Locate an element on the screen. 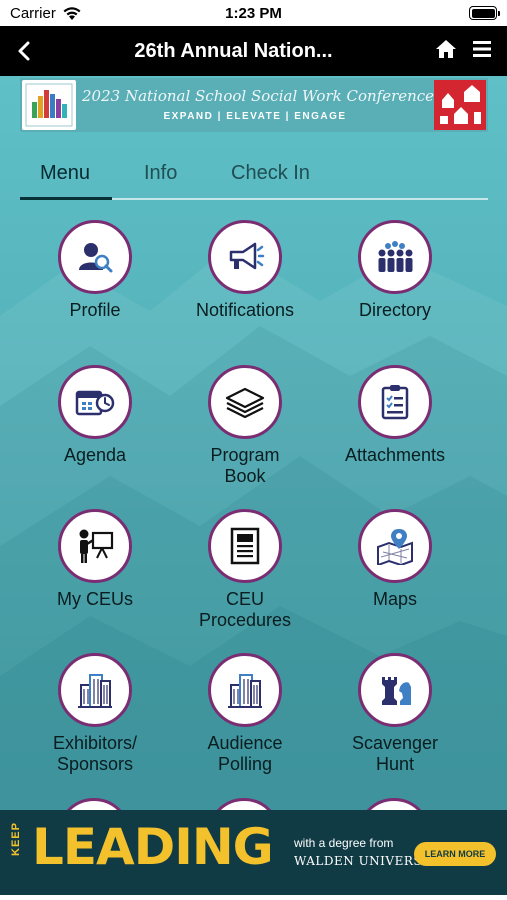 The width and height of the screenshot is (507, 900). calendar-clock-icon is located at coordinates (95, 402).